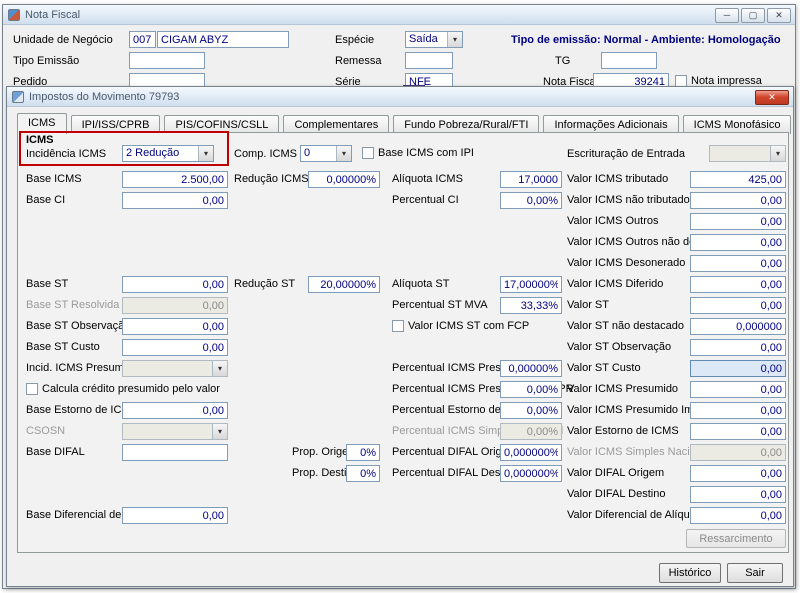 The image size is (800, 593). I want to click on tipo-emissao-label: Tipo Emissão, so click(46, 61).